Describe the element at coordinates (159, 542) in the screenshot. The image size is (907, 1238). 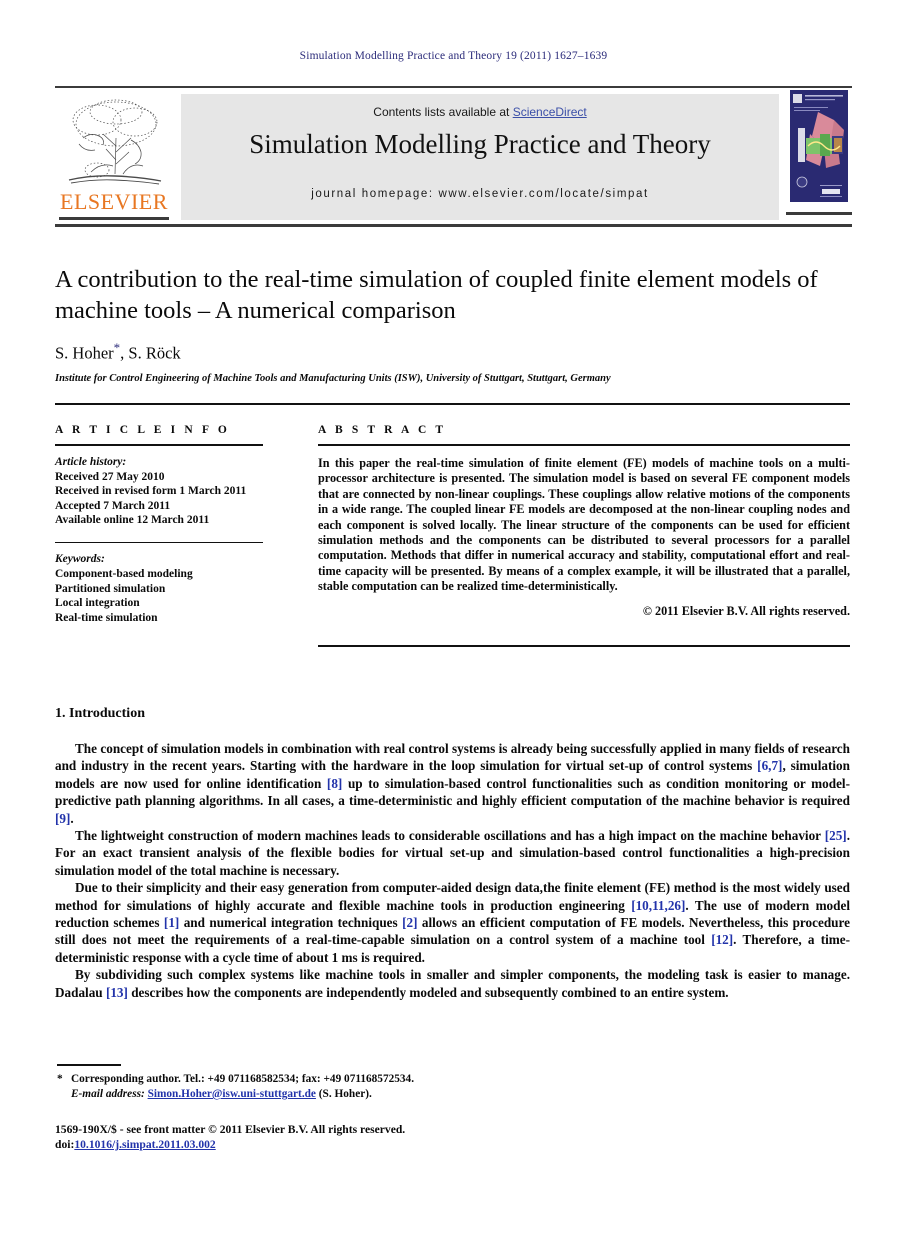
I see `article-info-separator` at that location.